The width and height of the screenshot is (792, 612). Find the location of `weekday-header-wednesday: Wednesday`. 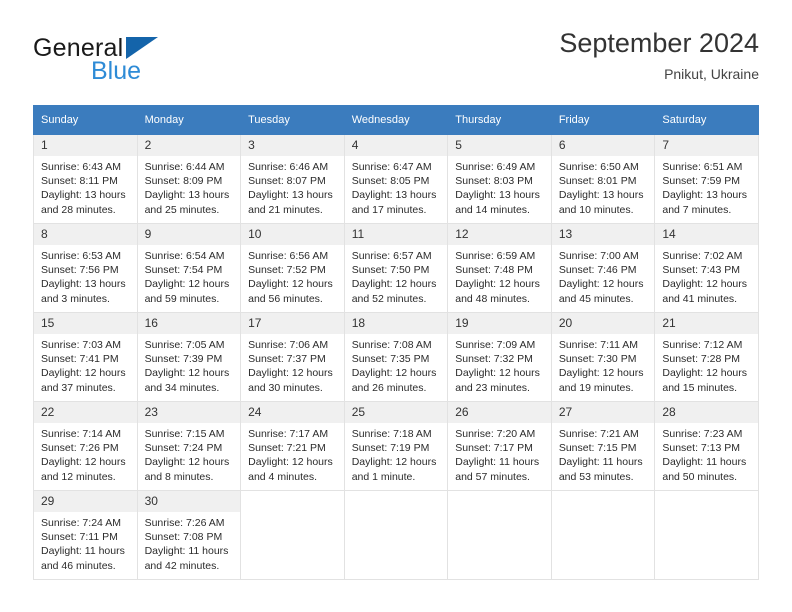

weekday-header-wednesday: Wednesday is located at coordinates (396, 120).